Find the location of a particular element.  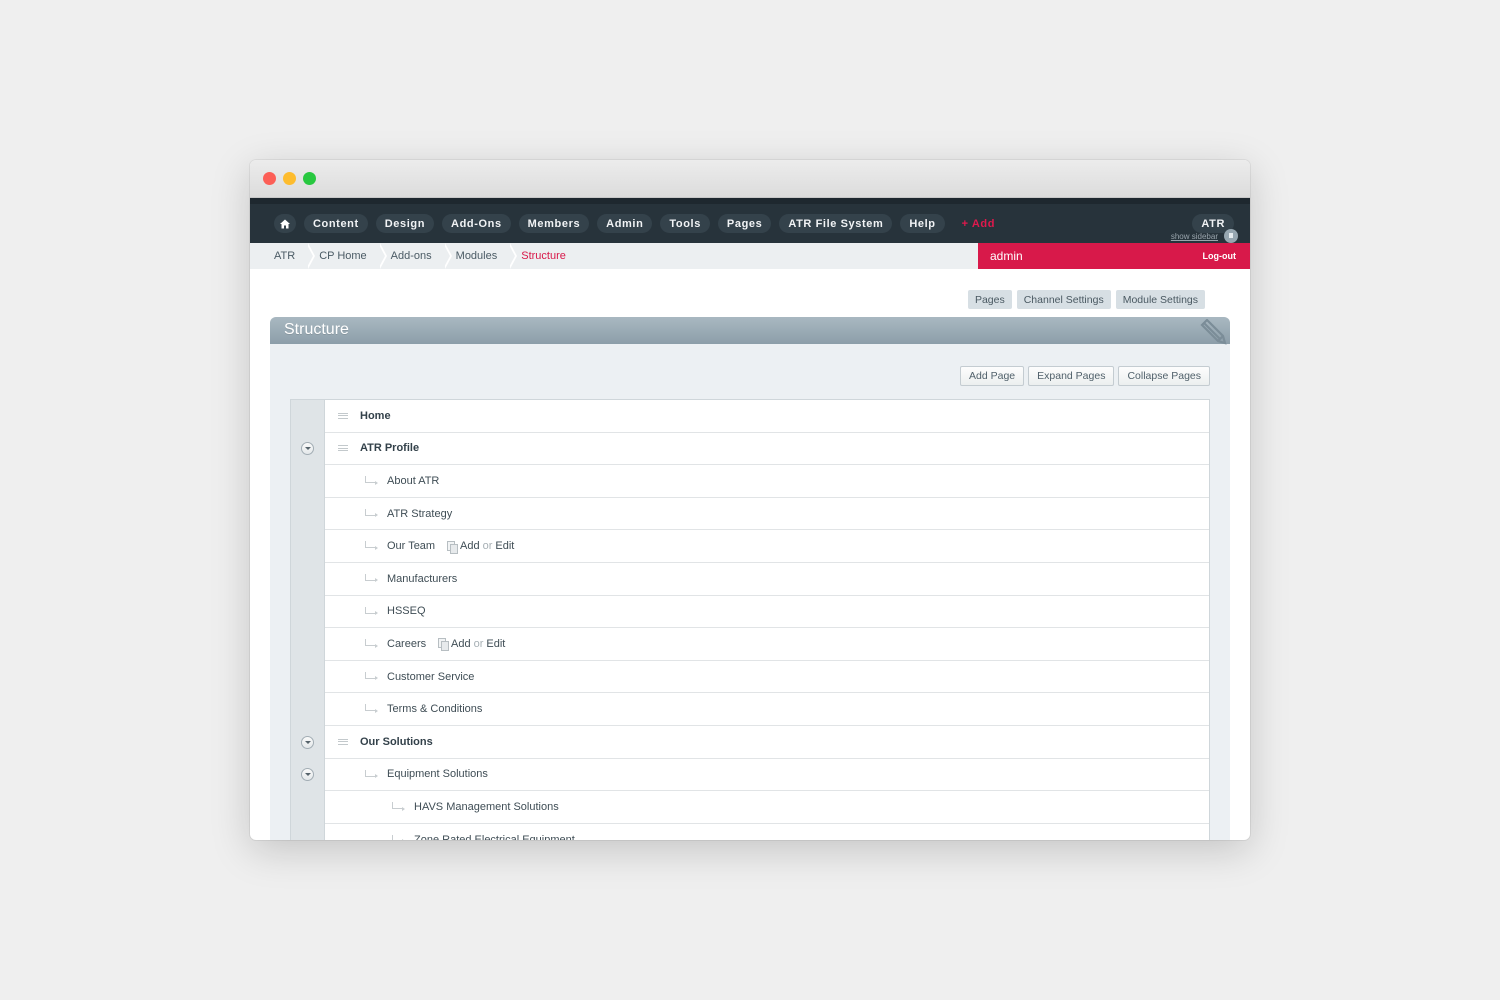

tree-row: Our Solutions is located at coordinates (750, 742).